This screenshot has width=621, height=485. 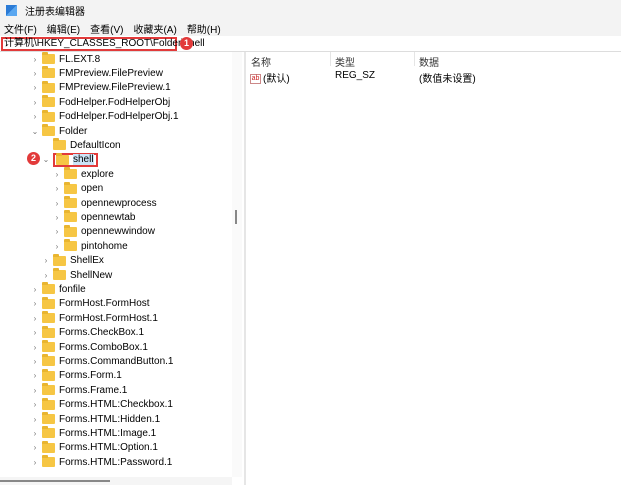 I want to click on tree-item: › FormHost.FormHost.1, so click(x=94, y=318).